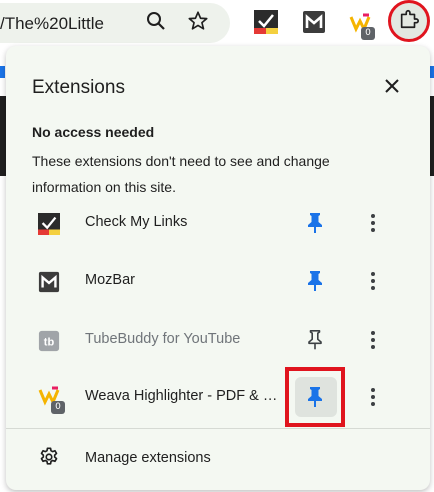 The height and width of the screenshot is (492, 434). What do you see at coordinates (78, 87) in the screenshot?
I see `panel-title: Extensions` at bounding box center [78, 87].